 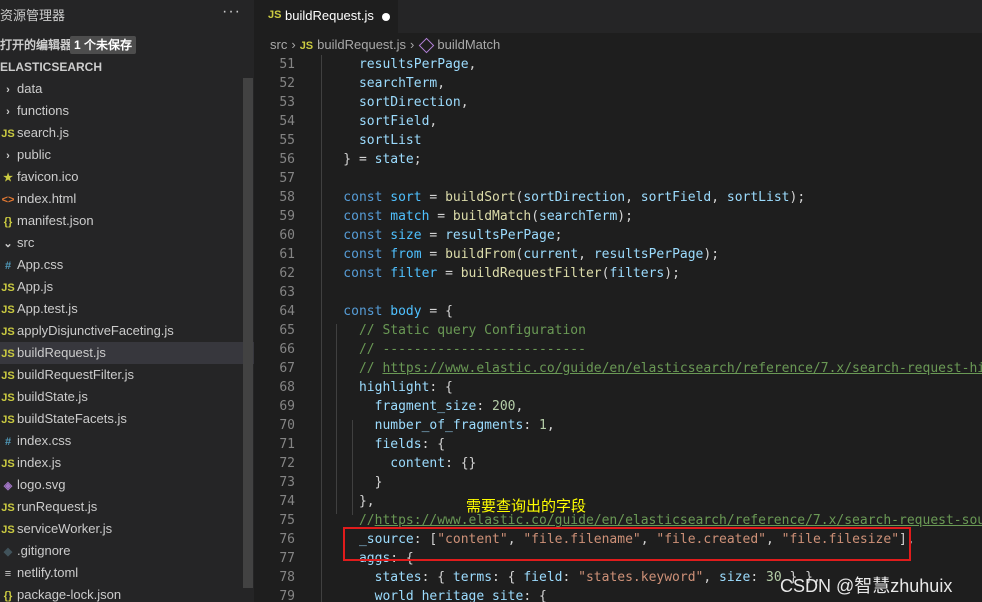 What do you see at coordinates (618, 64) in the screenshot?
I see `code-line: 51 resultsPerPage,` at bounding box center [618, 64].